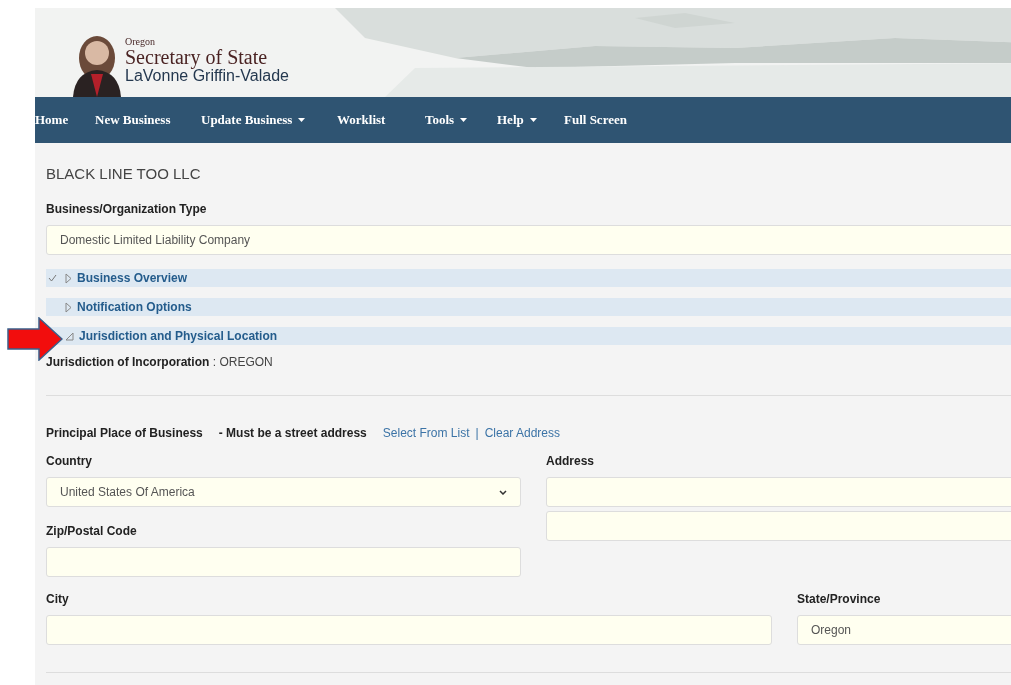  I want to click on state-name: Oregon, so click(140, 41).